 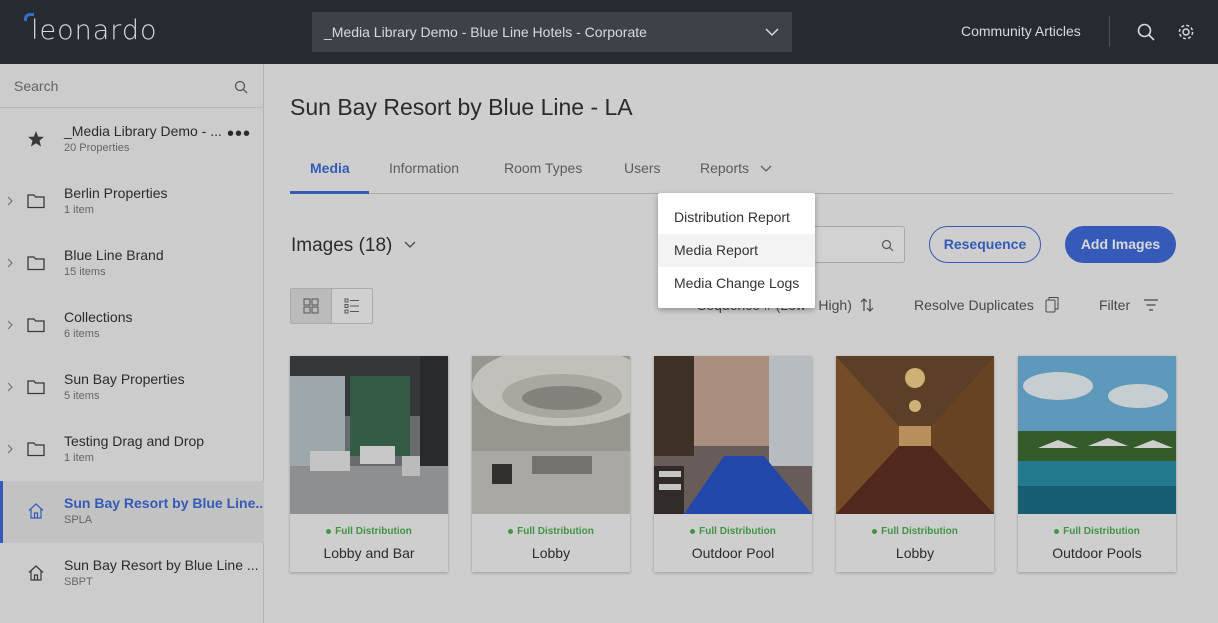 What do you see at coordinates (867, 305) in the screenshot?
I see `sort-icon` at bounding box center [867, 305].